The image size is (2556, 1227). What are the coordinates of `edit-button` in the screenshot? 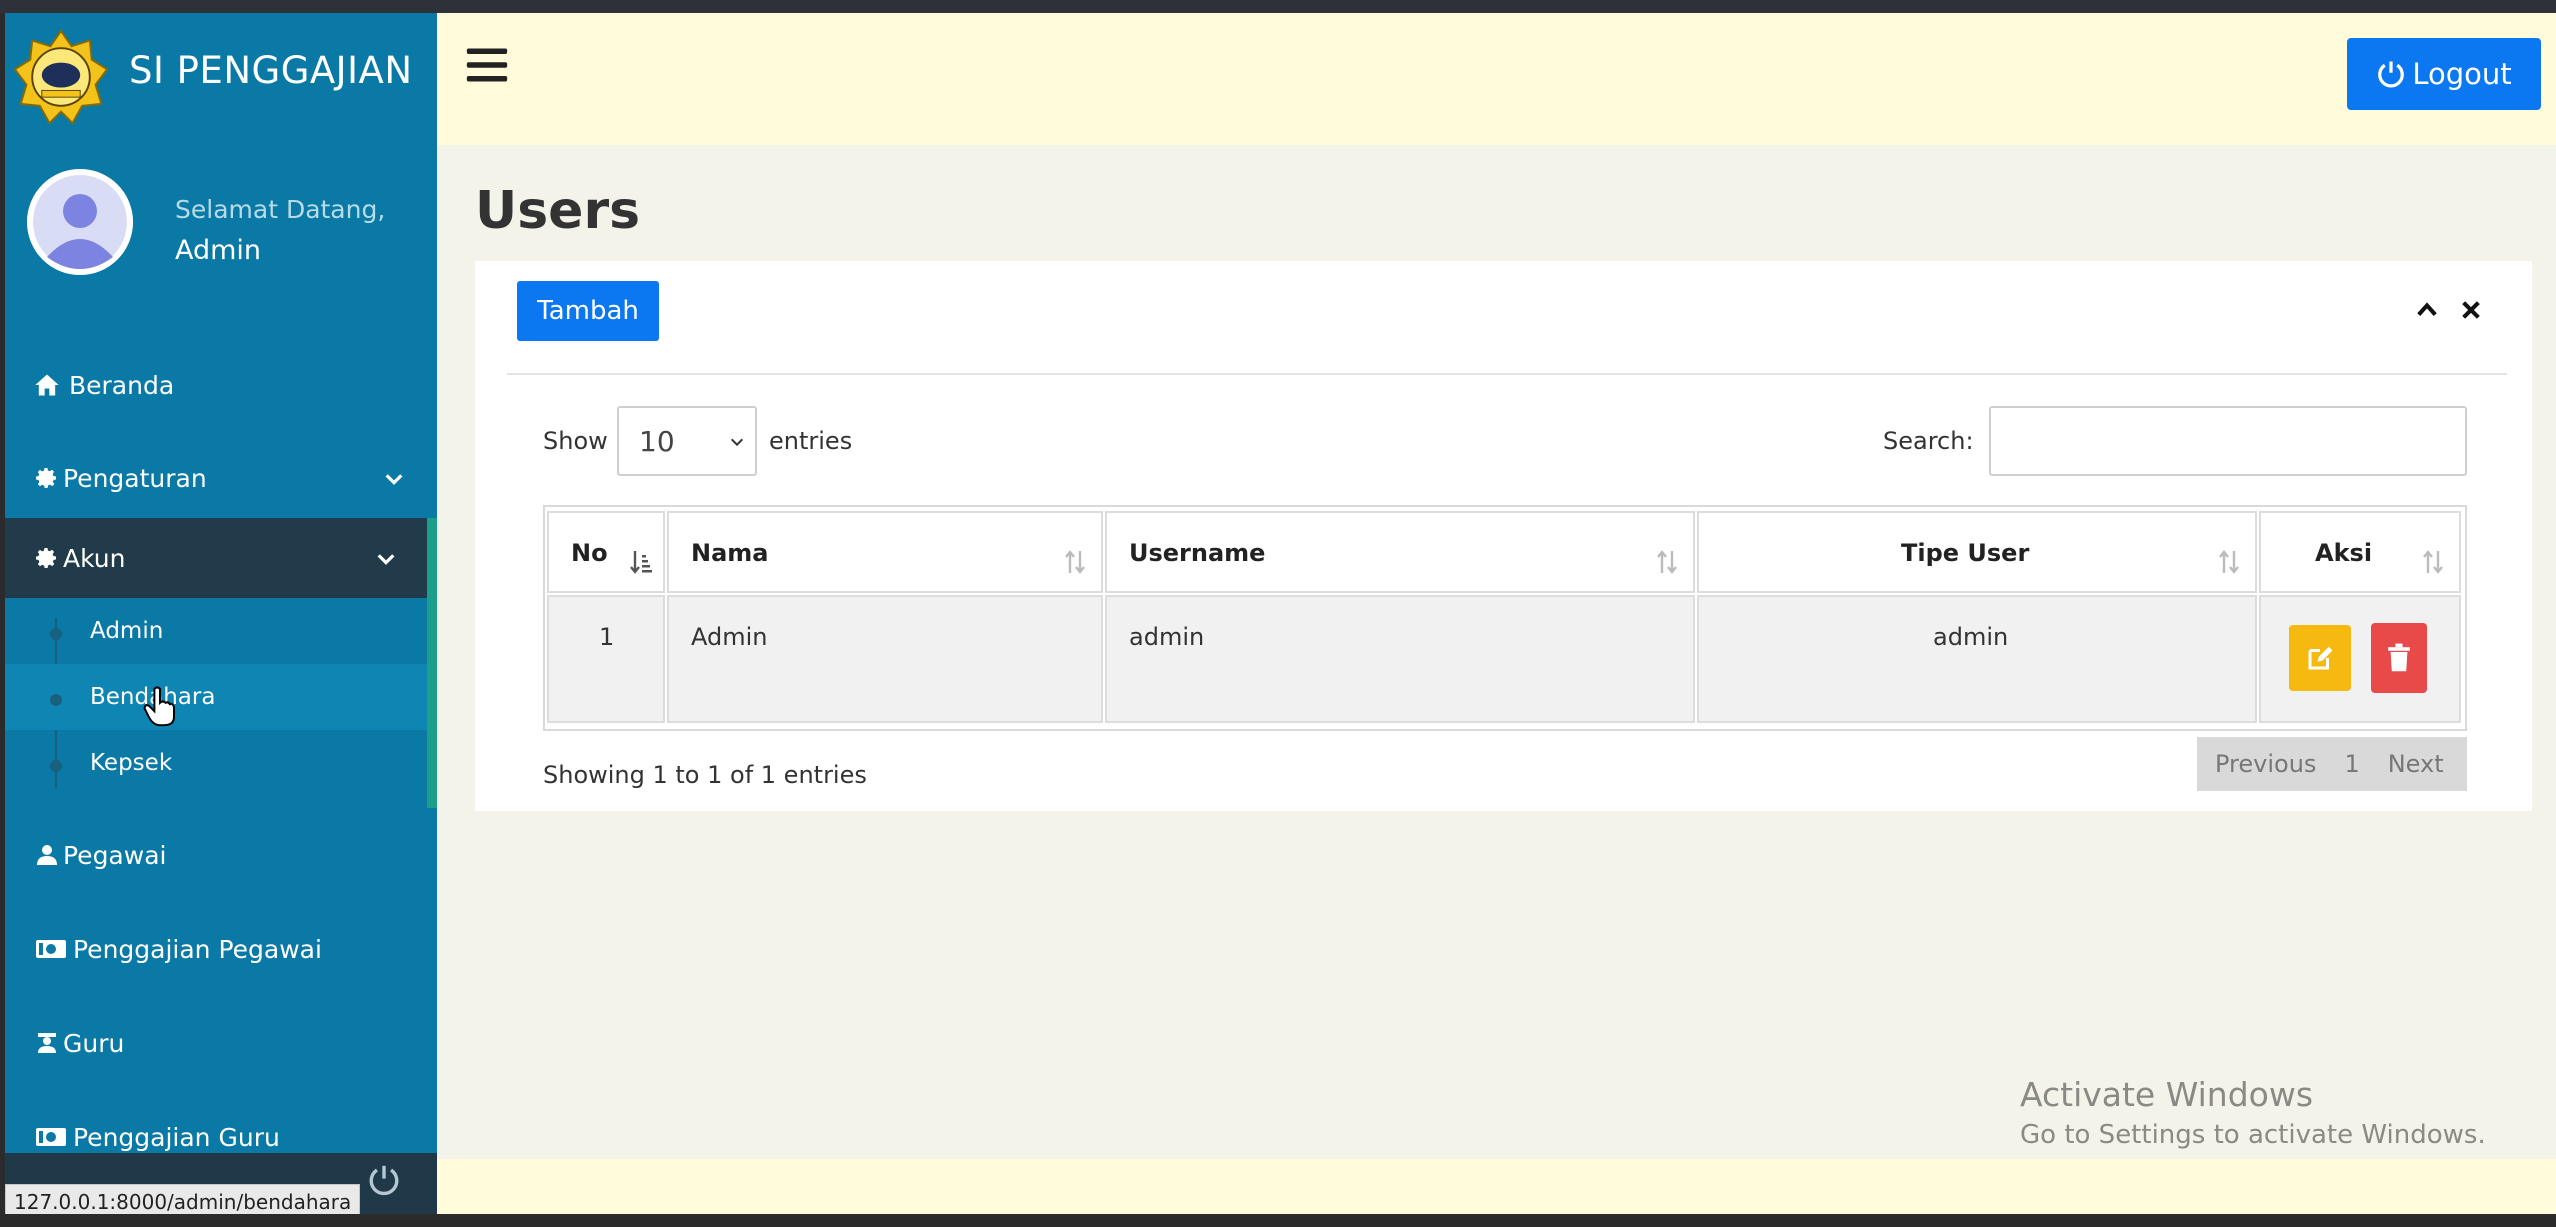 It's located at (2320, 658).